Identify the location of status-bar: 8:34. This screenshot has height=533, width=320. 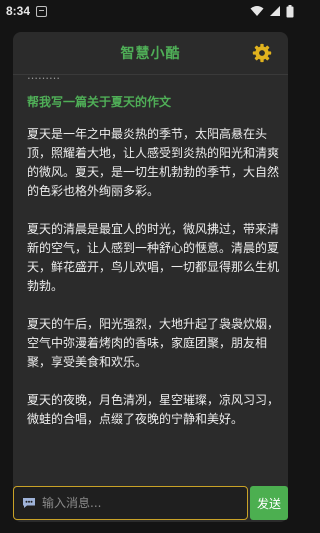
(150, 11).